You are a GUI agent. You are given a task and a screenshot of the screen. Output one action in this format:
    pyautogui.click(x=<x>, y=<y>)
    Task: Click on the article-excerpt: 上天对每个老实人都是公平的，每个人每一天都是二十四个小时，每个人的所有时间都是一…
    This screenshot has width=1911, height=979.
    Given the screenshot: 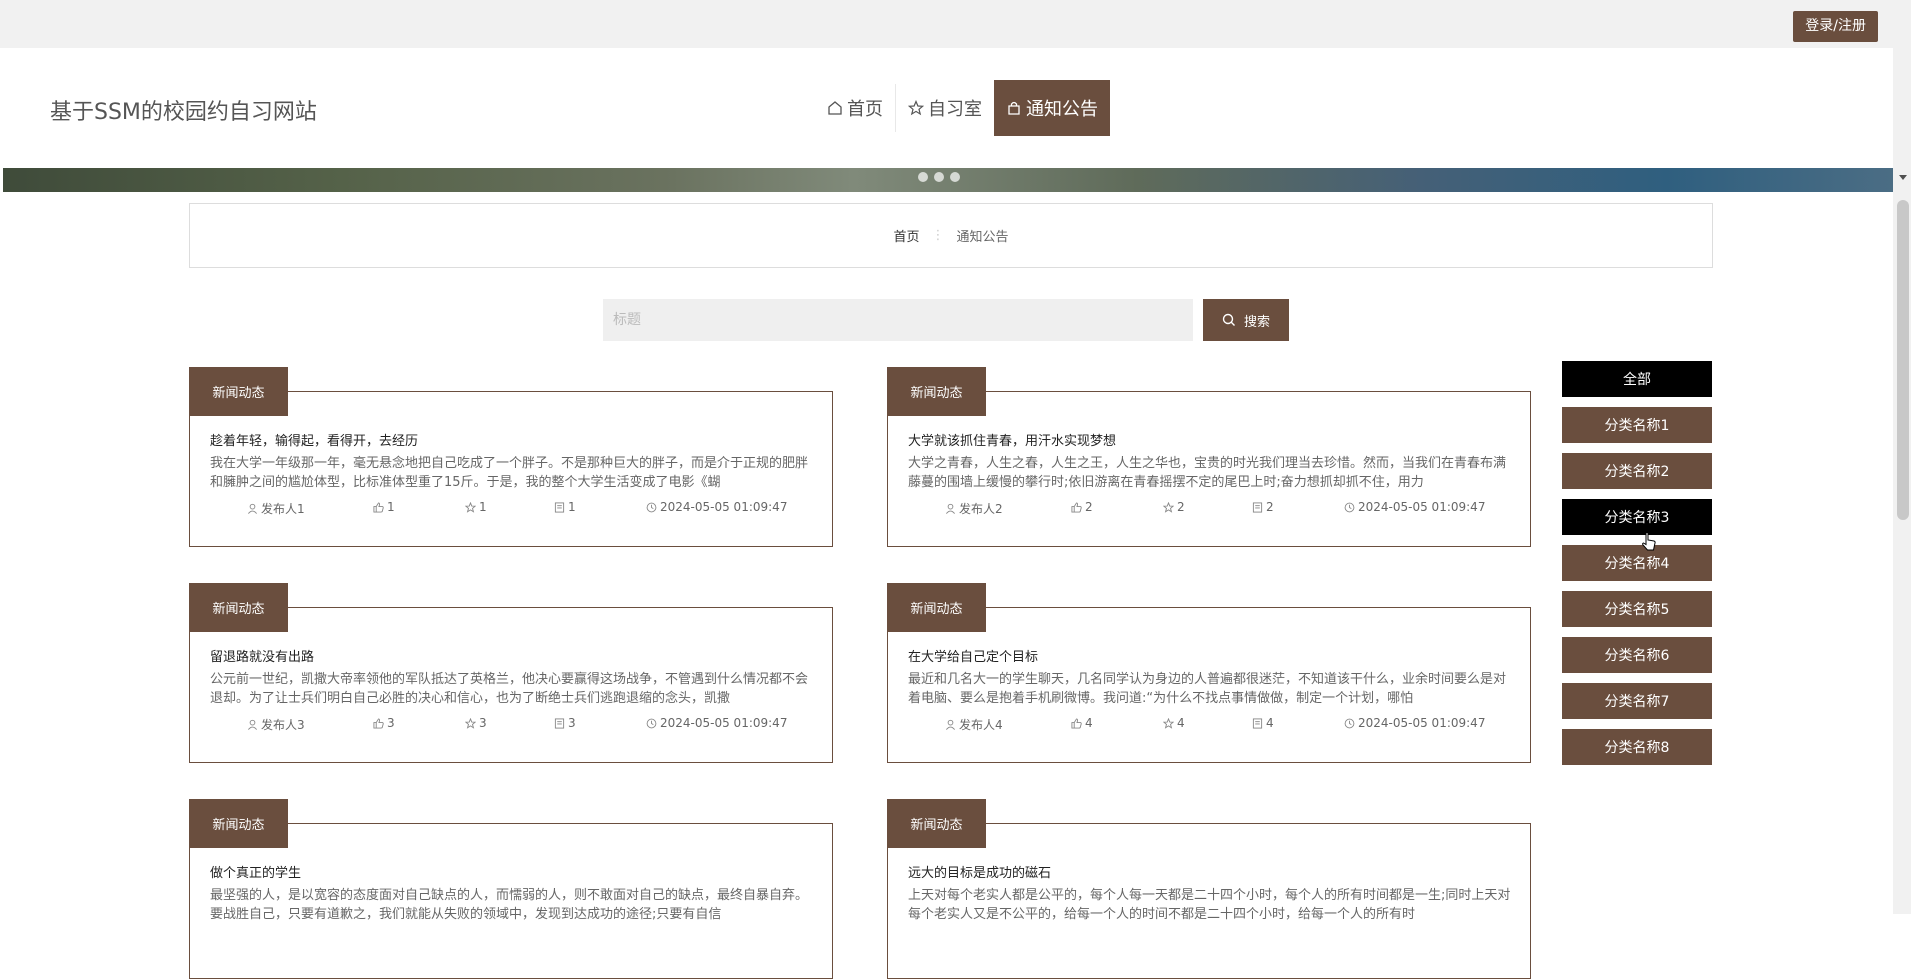 What is the action you would take?
    pyautogui.click(x=1209, y=905)
    